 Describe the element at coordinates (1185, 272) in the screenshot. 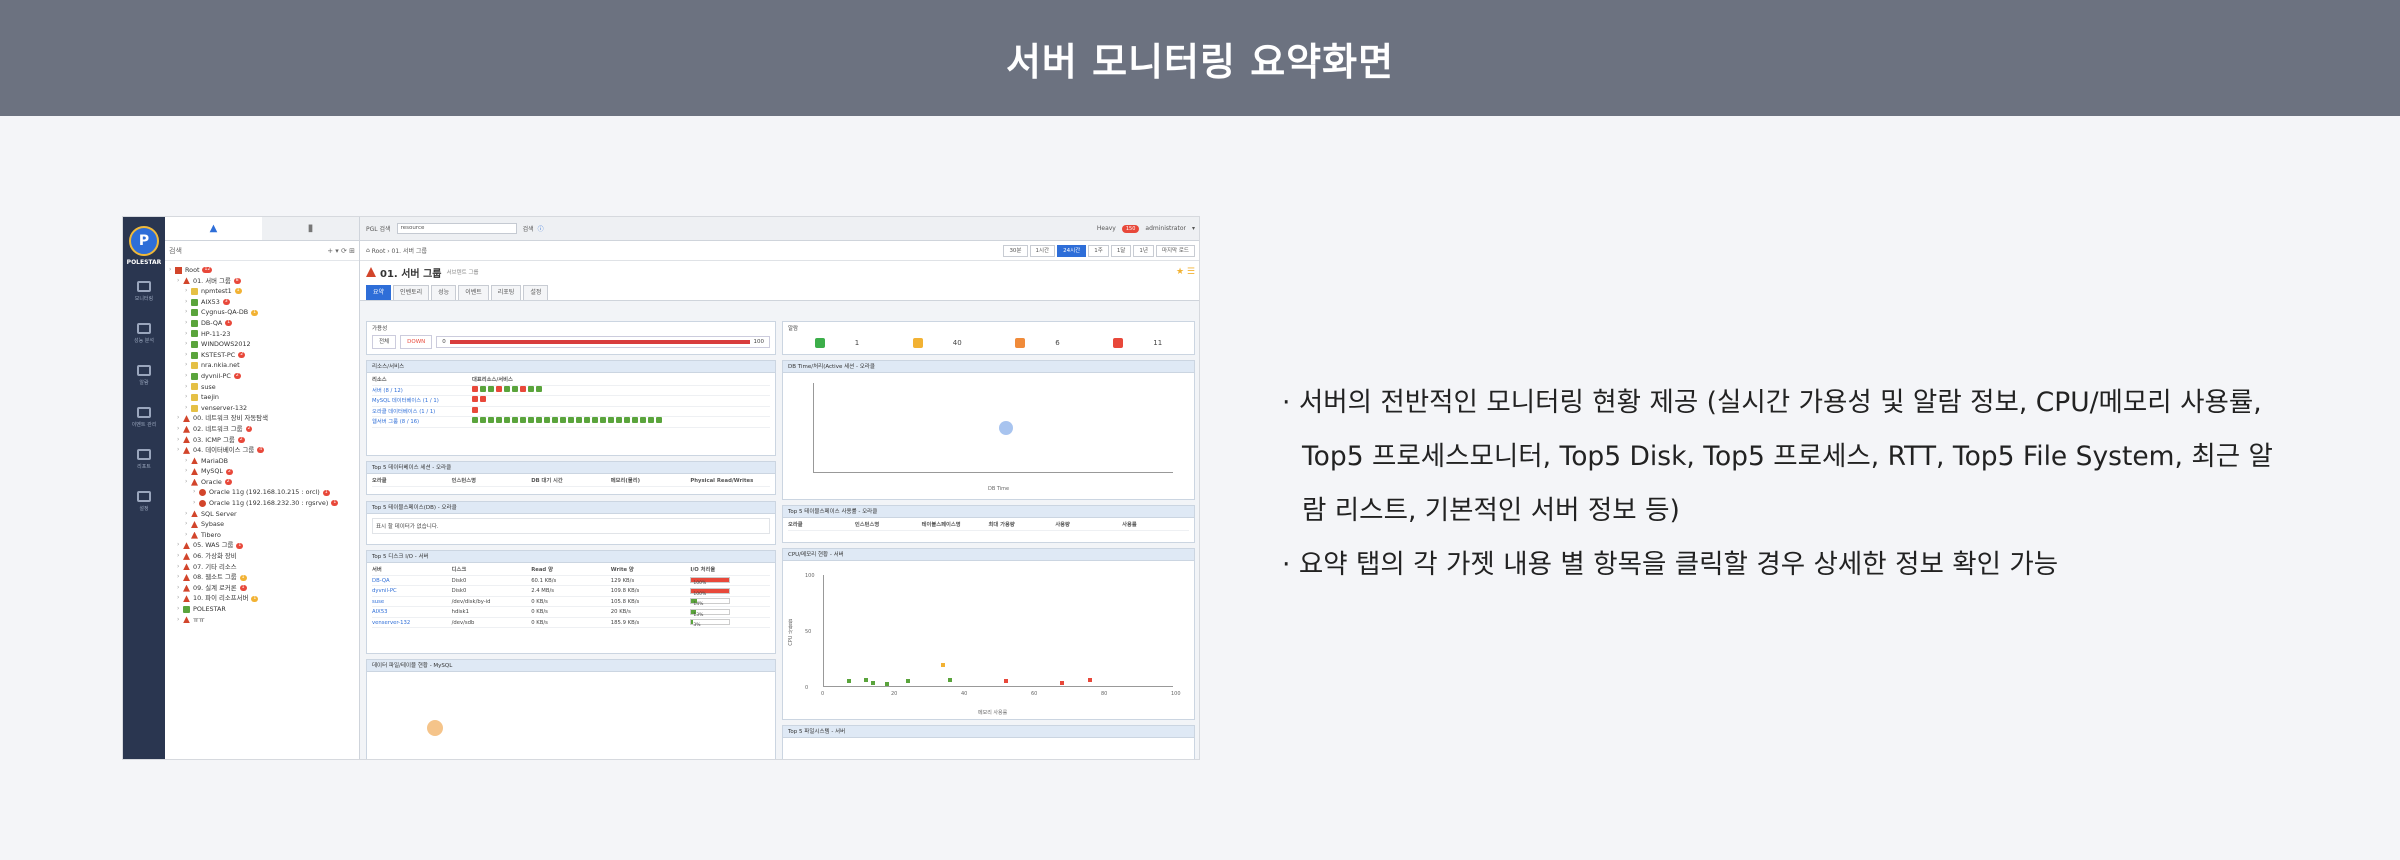

I see `star-icon: ★ ☰` at that location.